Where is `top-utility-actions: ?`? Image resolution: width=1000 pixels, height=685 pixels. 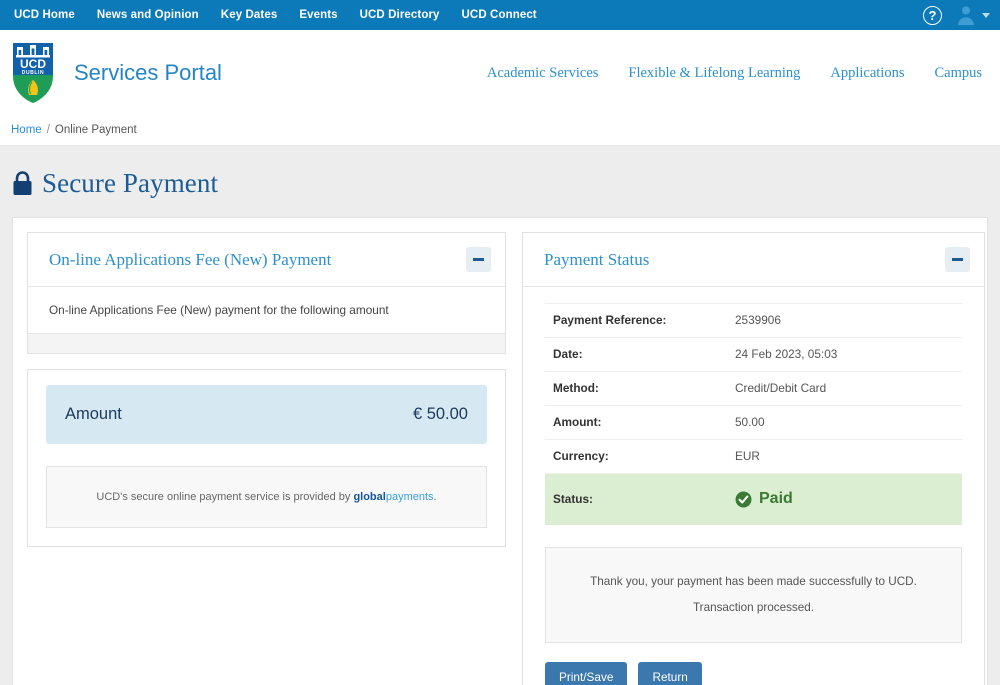 top-utility-actions: ? is located at coordinates (956, 15).